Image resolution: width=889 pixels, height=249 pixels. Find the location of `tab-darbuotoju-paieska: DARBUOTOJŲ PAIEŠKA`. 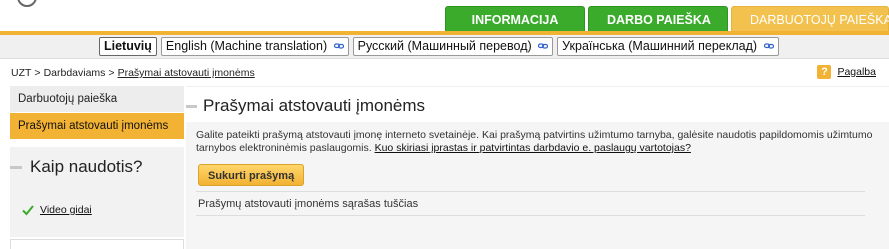

tab-darbuotoju-paieska: DARBUOTOJŲ PAIEŠKA is located at coordinates (810, 19).